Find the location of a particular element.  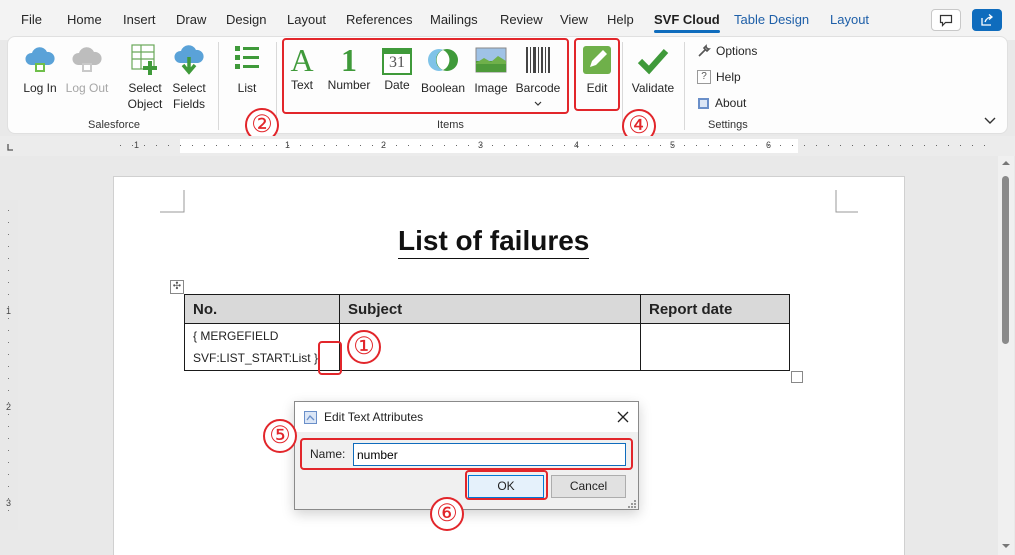

resize-grip-icon is located at coordinates (632, 504).